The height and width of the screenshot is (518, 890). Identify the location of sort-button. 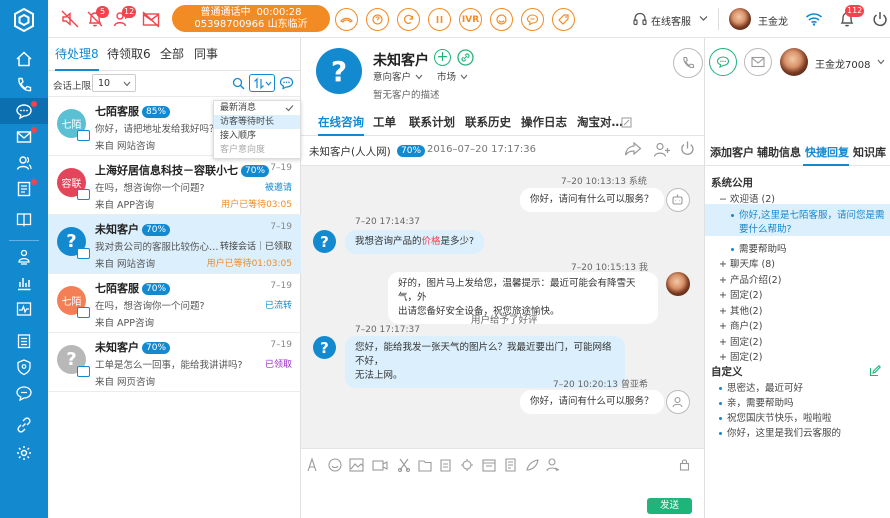
(262, 83).